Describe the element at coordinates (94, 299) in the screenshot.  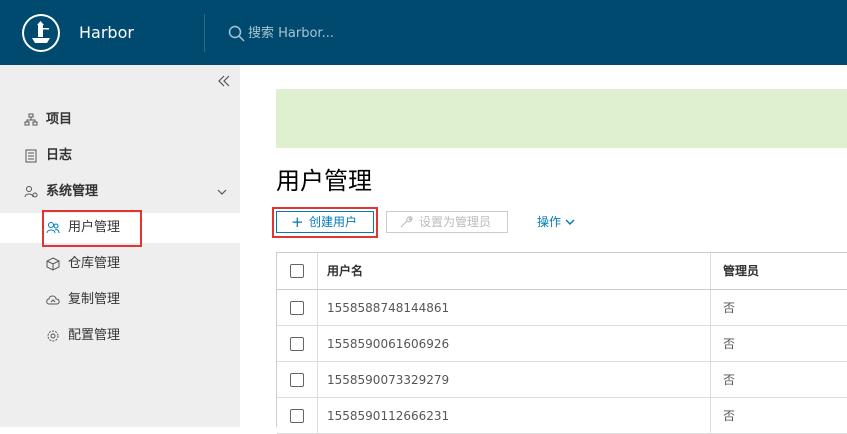
I see `sidebar-item-label: 复制管理` at that location.